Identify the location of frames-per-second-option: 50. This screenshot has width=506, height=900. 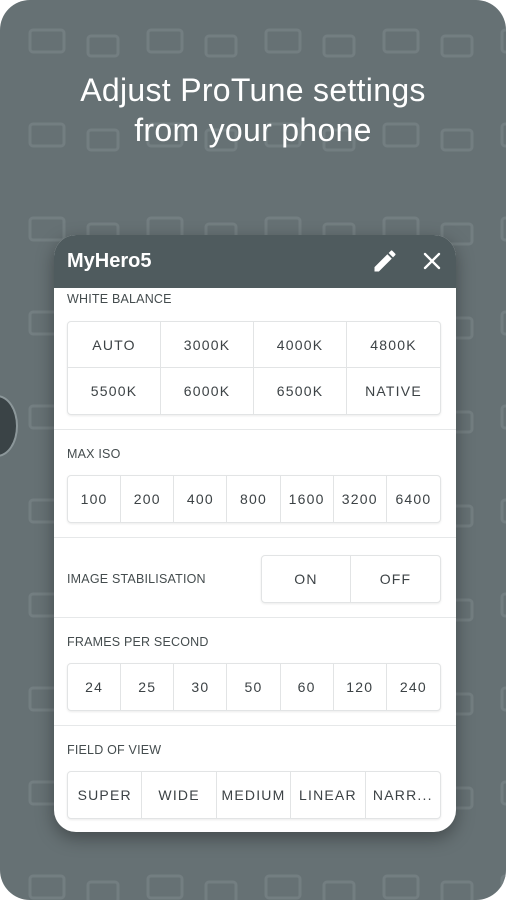
(254, 687).